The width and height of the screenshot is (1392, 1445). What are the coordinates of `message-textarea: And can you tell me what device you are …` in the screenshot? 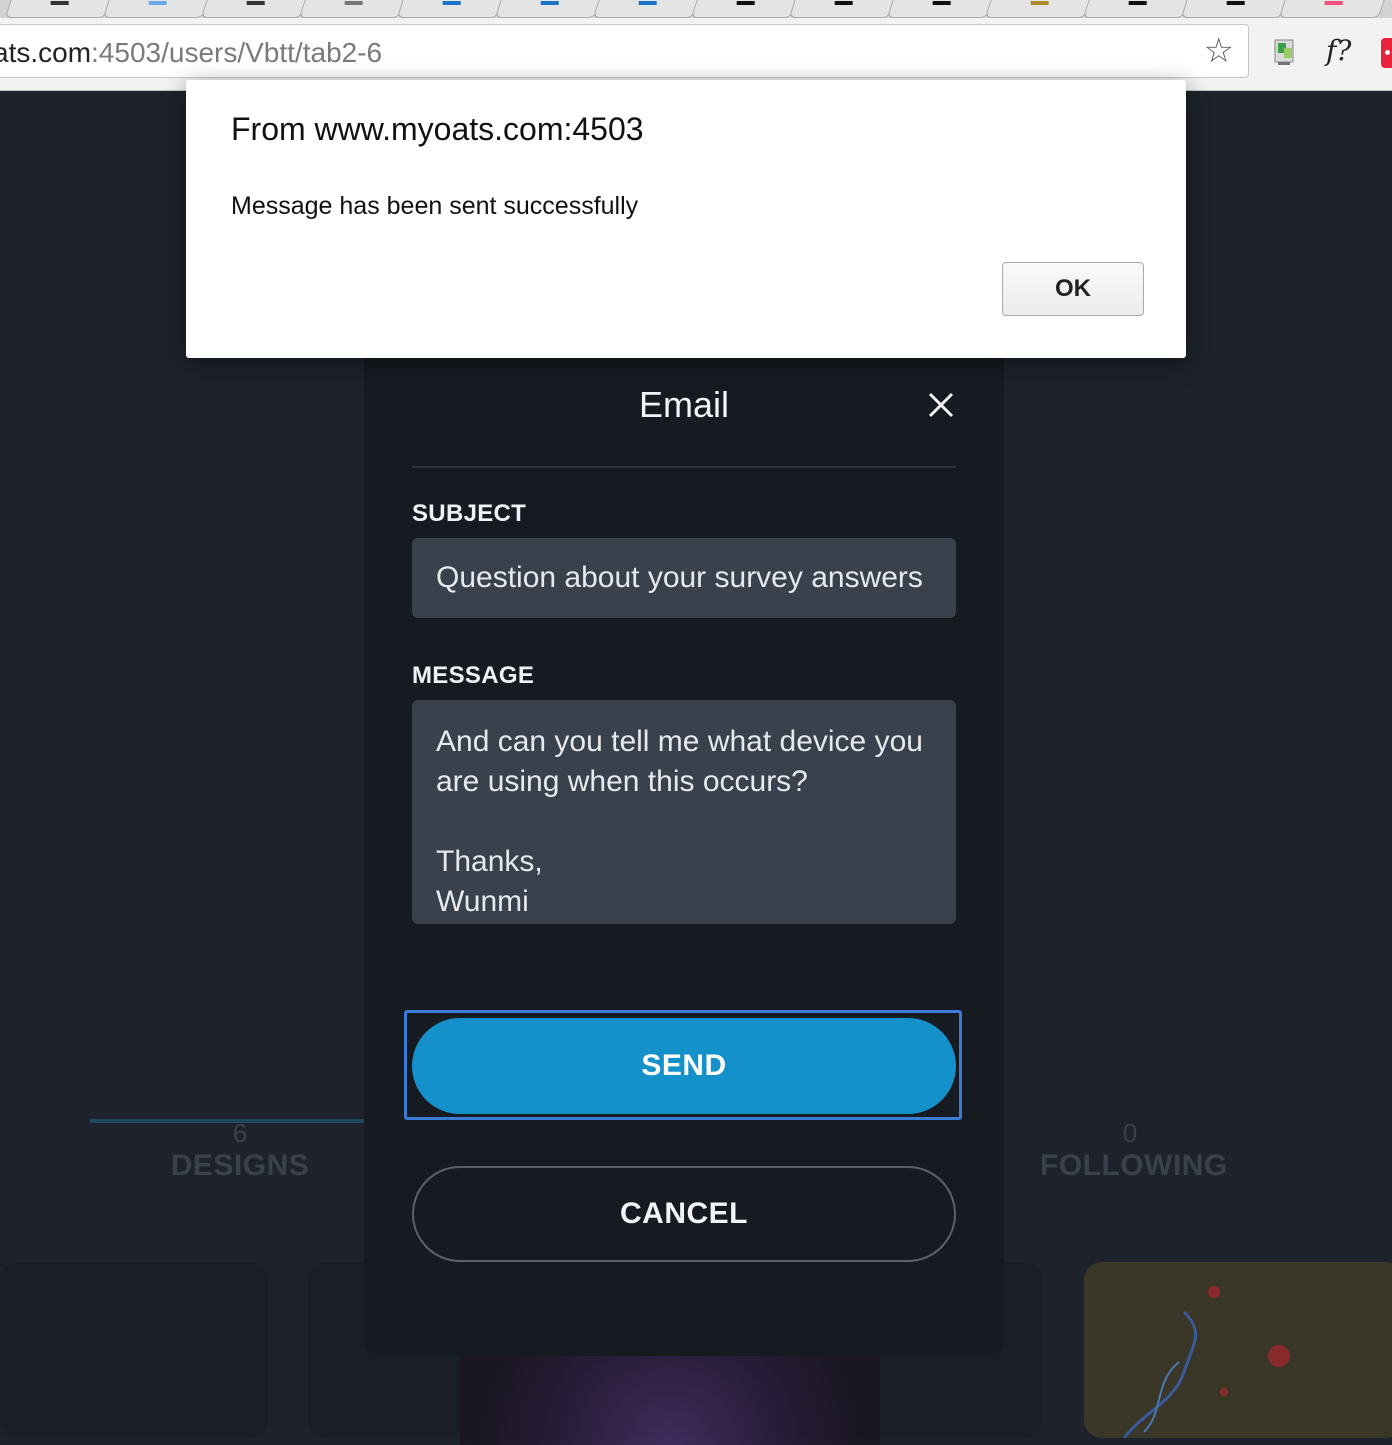 It's located at (684, 812).